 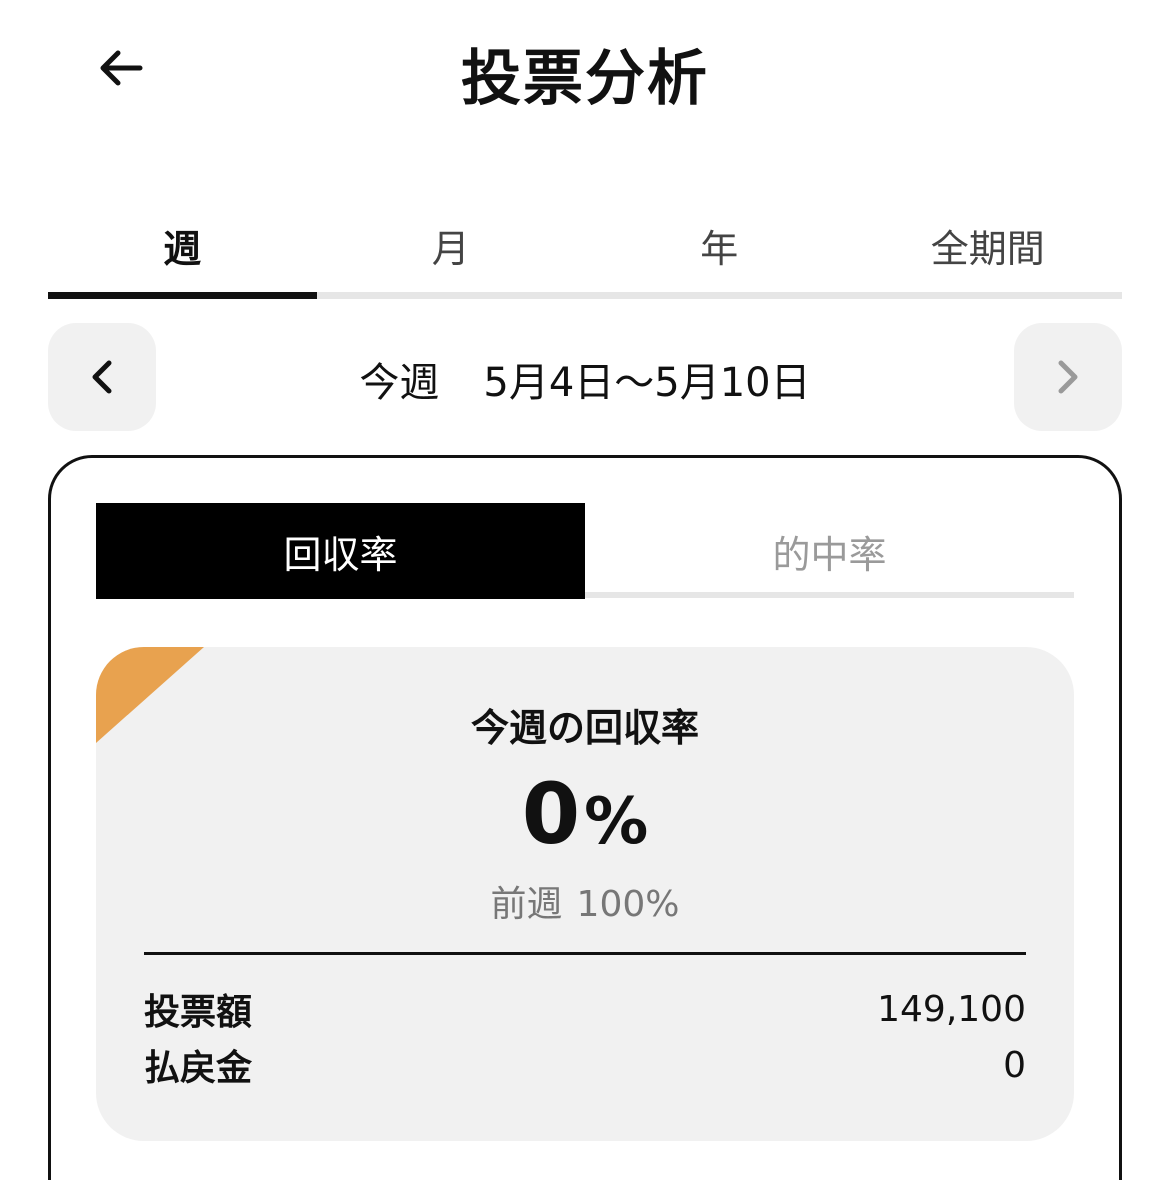 I want to click on tab-hit-rate: 的中率, so click(x=829, y=551).